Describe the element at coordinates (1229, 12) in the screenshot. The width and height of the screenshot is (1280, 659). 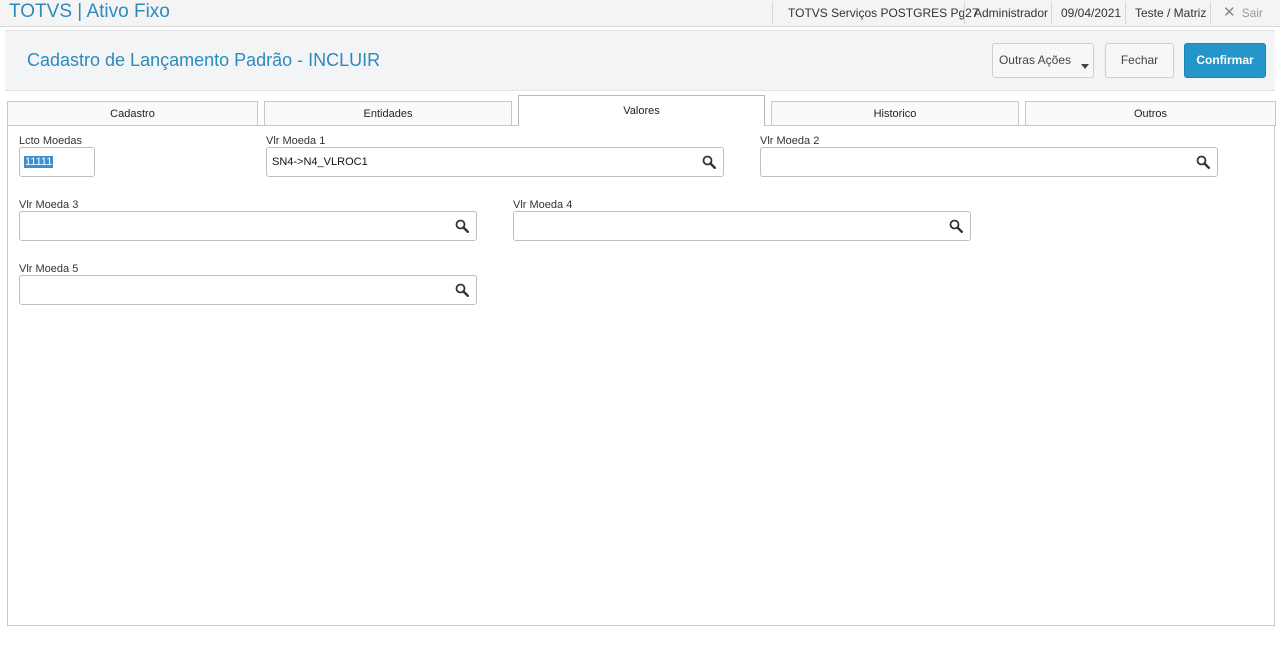
I see `close-icon: ✕` at that location.